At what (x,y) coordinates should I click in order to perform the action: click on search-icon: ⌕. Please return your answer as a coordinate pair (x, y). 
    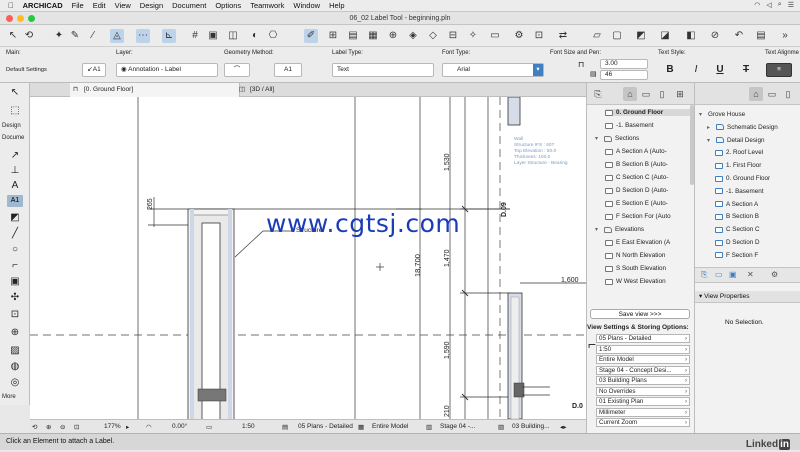
    Looking at the image, I should click on (780, 5).